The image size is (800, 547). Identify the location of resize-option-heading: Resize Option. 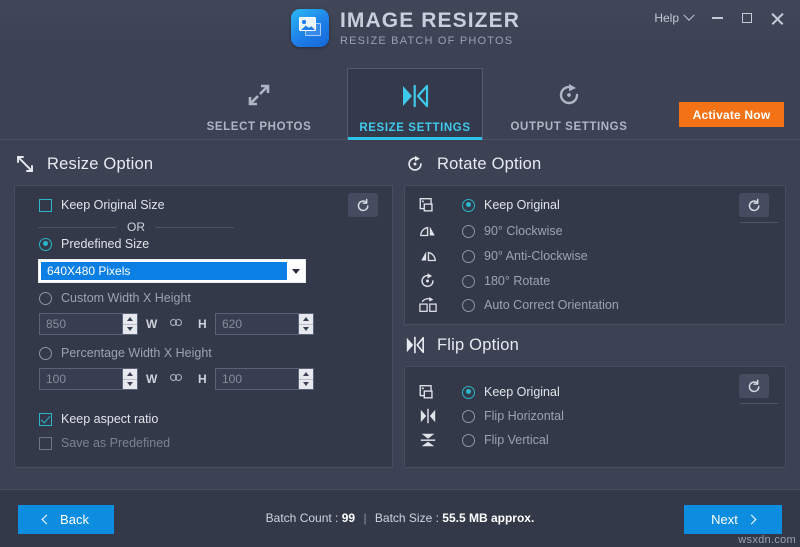
(83, 164).